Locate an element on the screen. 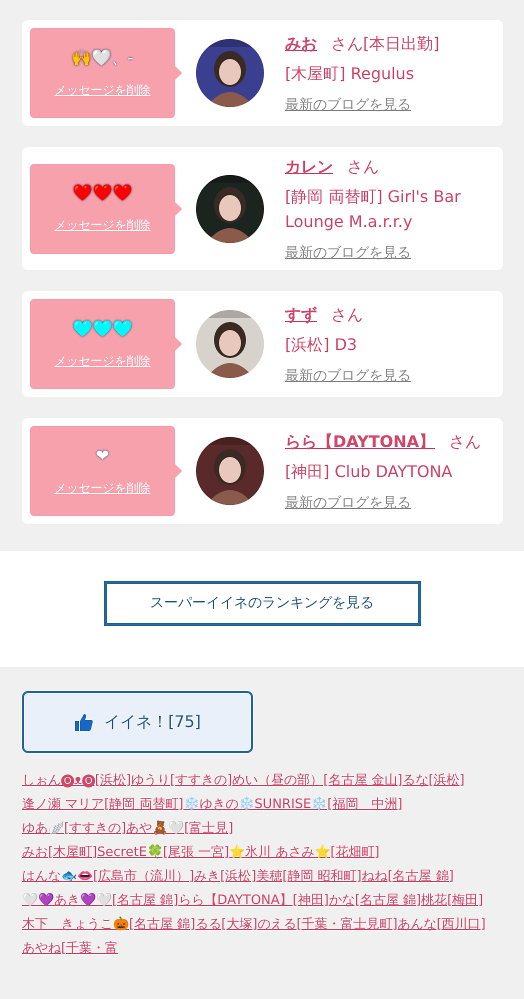  message-text: 🙌🤍、- is located at coordinates (103, 58).